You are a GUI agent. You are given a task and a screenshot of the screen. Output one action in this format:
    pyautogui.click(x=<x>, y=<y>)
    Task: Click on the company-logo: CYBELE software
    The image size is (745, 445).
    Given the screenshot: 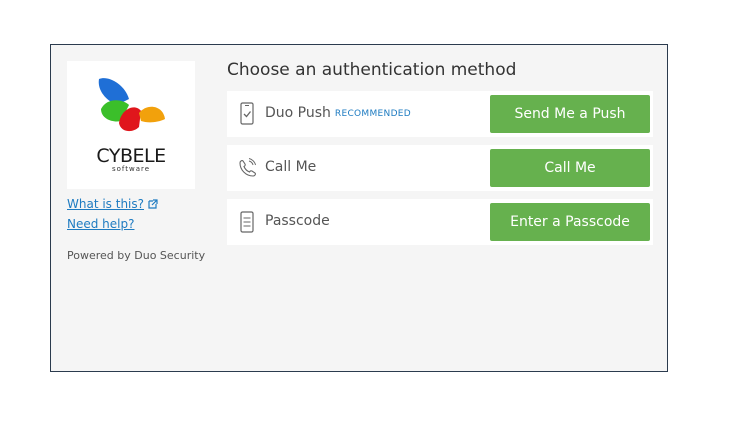 What is the action you would take?
    pyautogui.click(x=131, y=125)
    